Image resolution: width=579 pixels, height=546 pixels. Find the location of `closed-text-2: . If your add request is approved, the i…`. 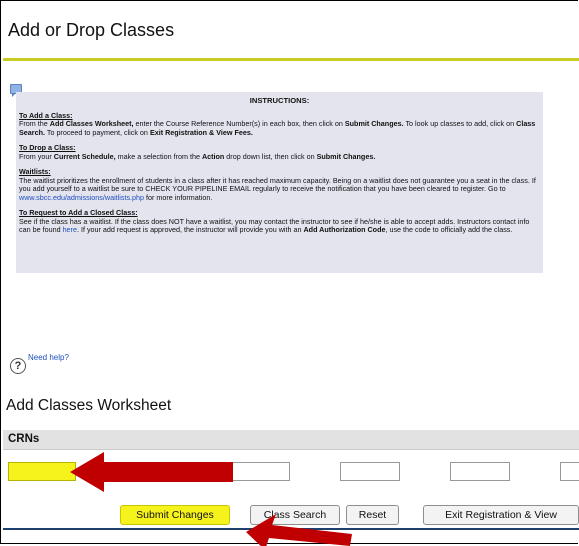

closed-text-2: . If your add request is approved, the i… is located at coordinates (190, 229).